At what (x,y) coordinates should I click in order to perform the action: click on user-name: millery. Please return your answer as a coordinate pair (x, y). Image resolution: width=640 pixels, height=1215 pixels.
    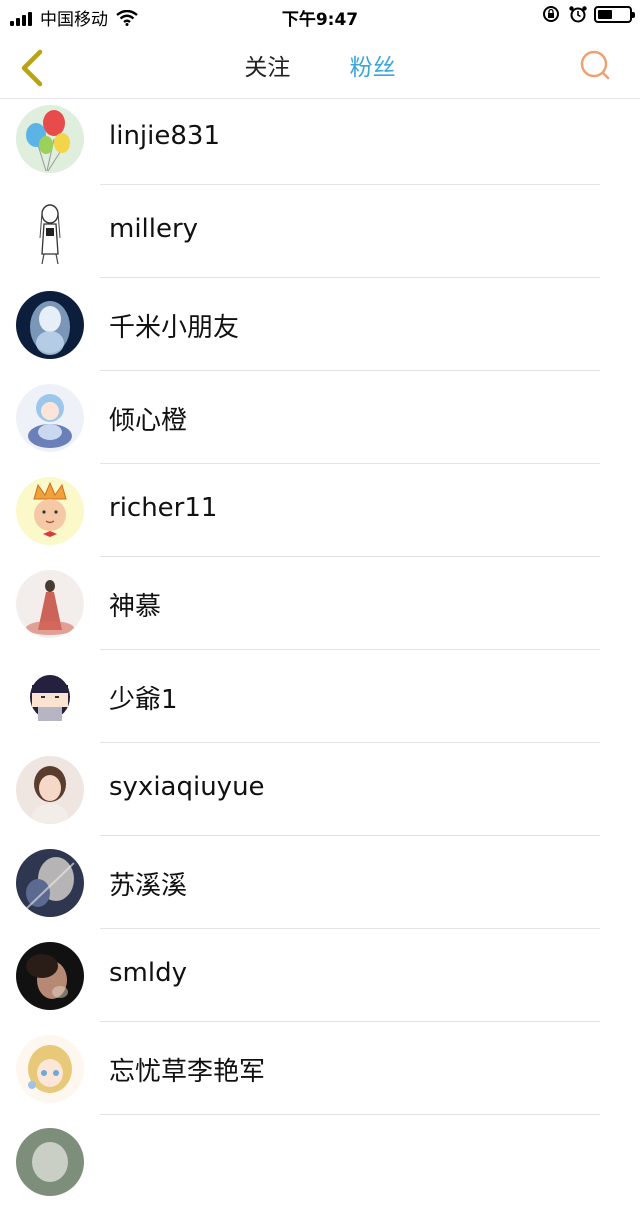
    Looking at the image, I should click on (154, 229).